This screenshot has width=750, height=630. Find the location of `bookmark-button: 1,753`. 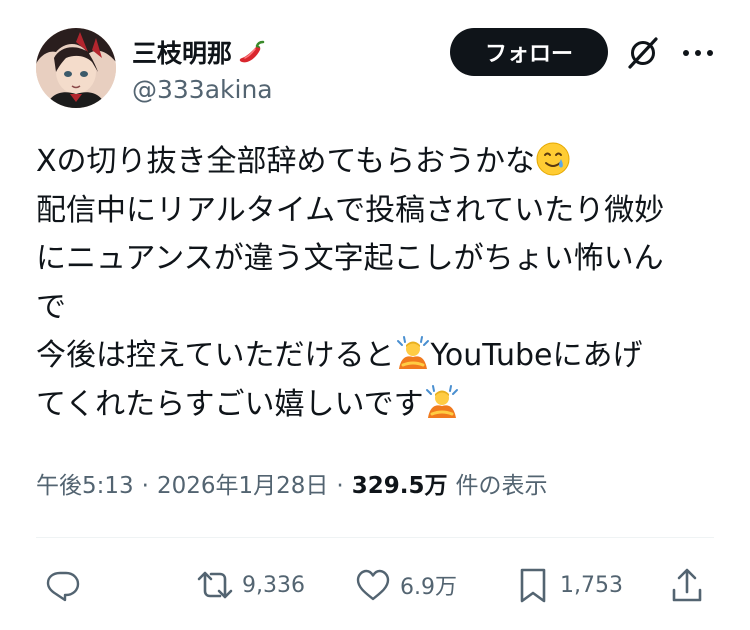

bookmark-button: 1,753 is located at coordinates (568, 585).